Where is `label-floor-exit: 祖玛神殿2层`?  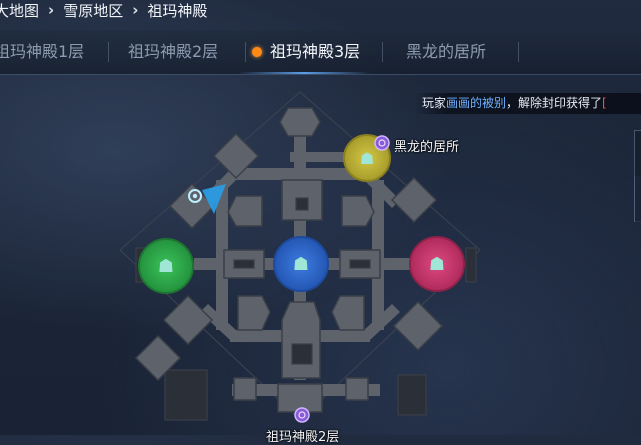
label-floor-exit: 祖玛神殿2层 is located at coordinates (302, 435).